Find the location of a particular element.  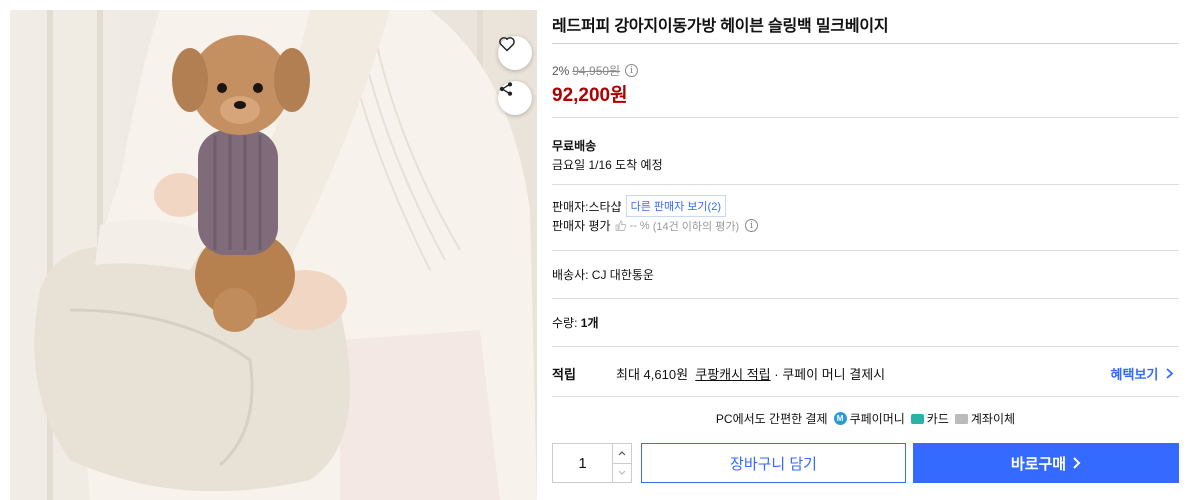

quantity-input is located at coordinates (582, 463).